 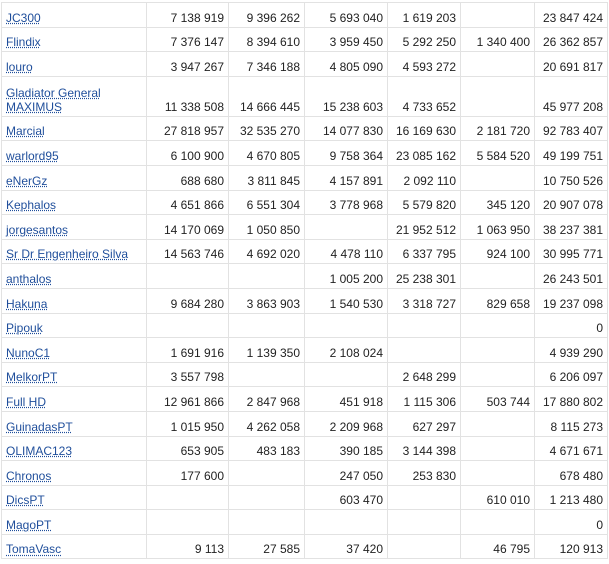 What do you see at coordinates (187, 64) in the screenshot?
I see `value-cell: 3 947 267` at bounding box center [187, 64].